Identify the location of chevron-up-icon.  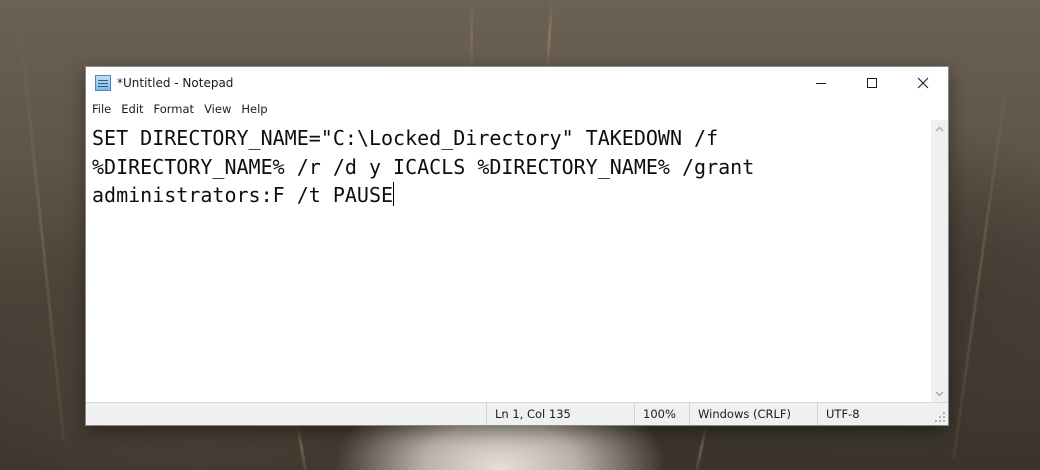
(939, 128).